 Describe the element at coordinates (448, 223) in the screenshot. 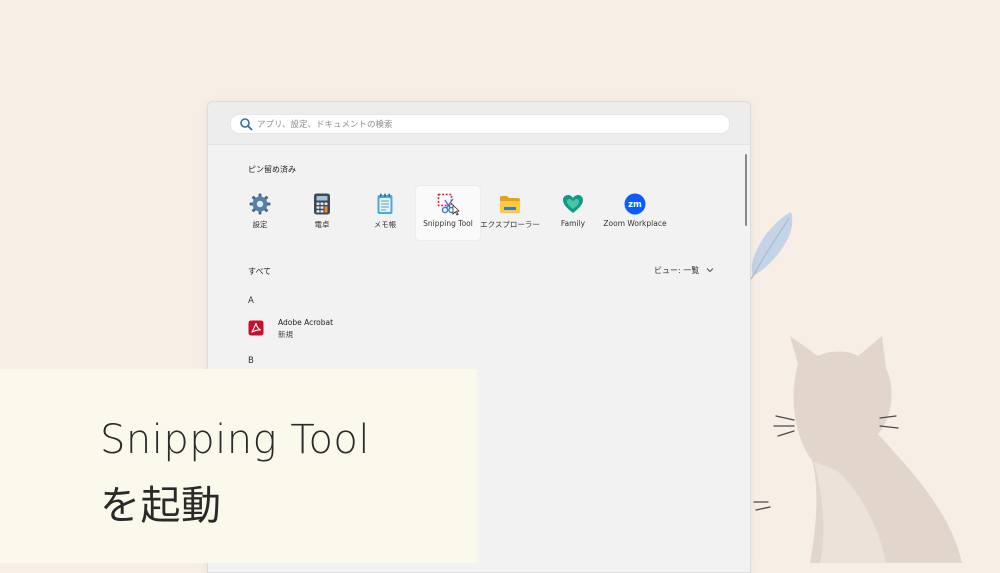

I see `pinned-app-label: Snipping Tool` at that location.